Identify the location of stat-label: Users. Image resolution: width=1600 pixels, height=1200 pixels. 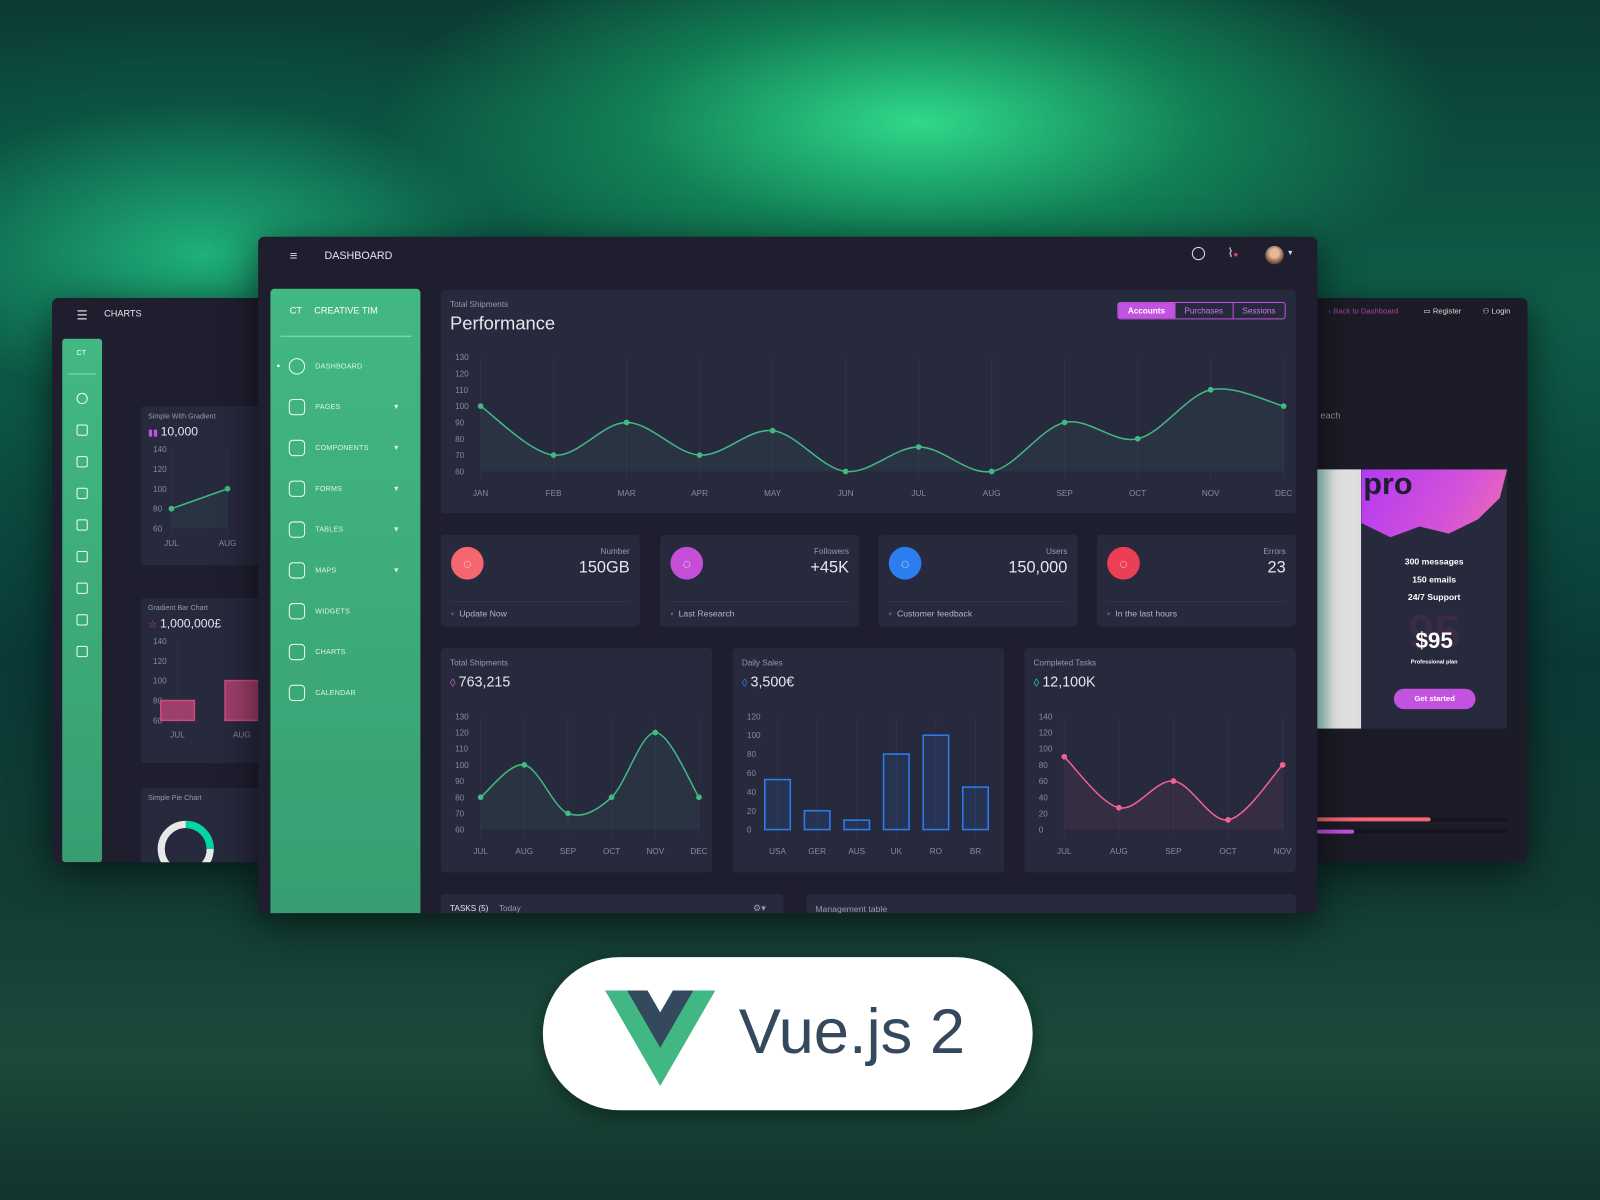
(1057, 551).